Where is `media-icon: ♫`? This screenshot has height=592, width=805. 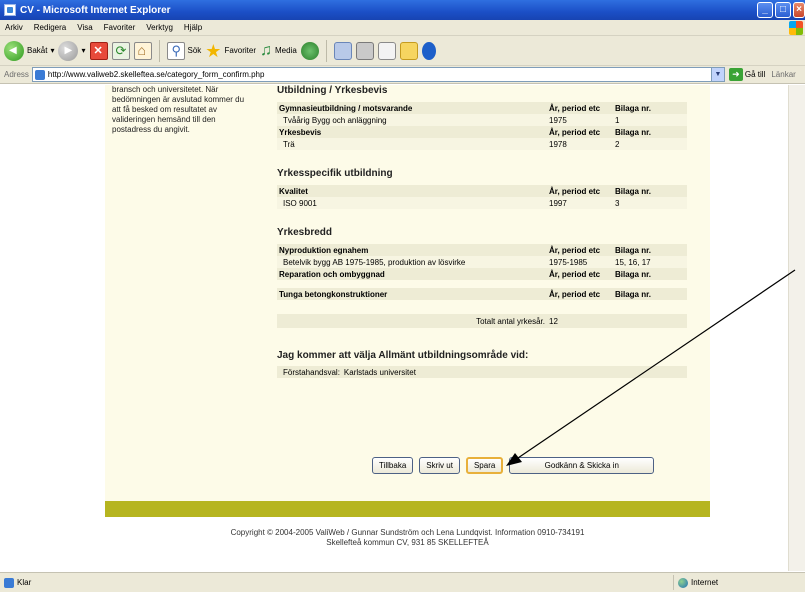
media-icon: ♫ is located at coordinates (266, 50).